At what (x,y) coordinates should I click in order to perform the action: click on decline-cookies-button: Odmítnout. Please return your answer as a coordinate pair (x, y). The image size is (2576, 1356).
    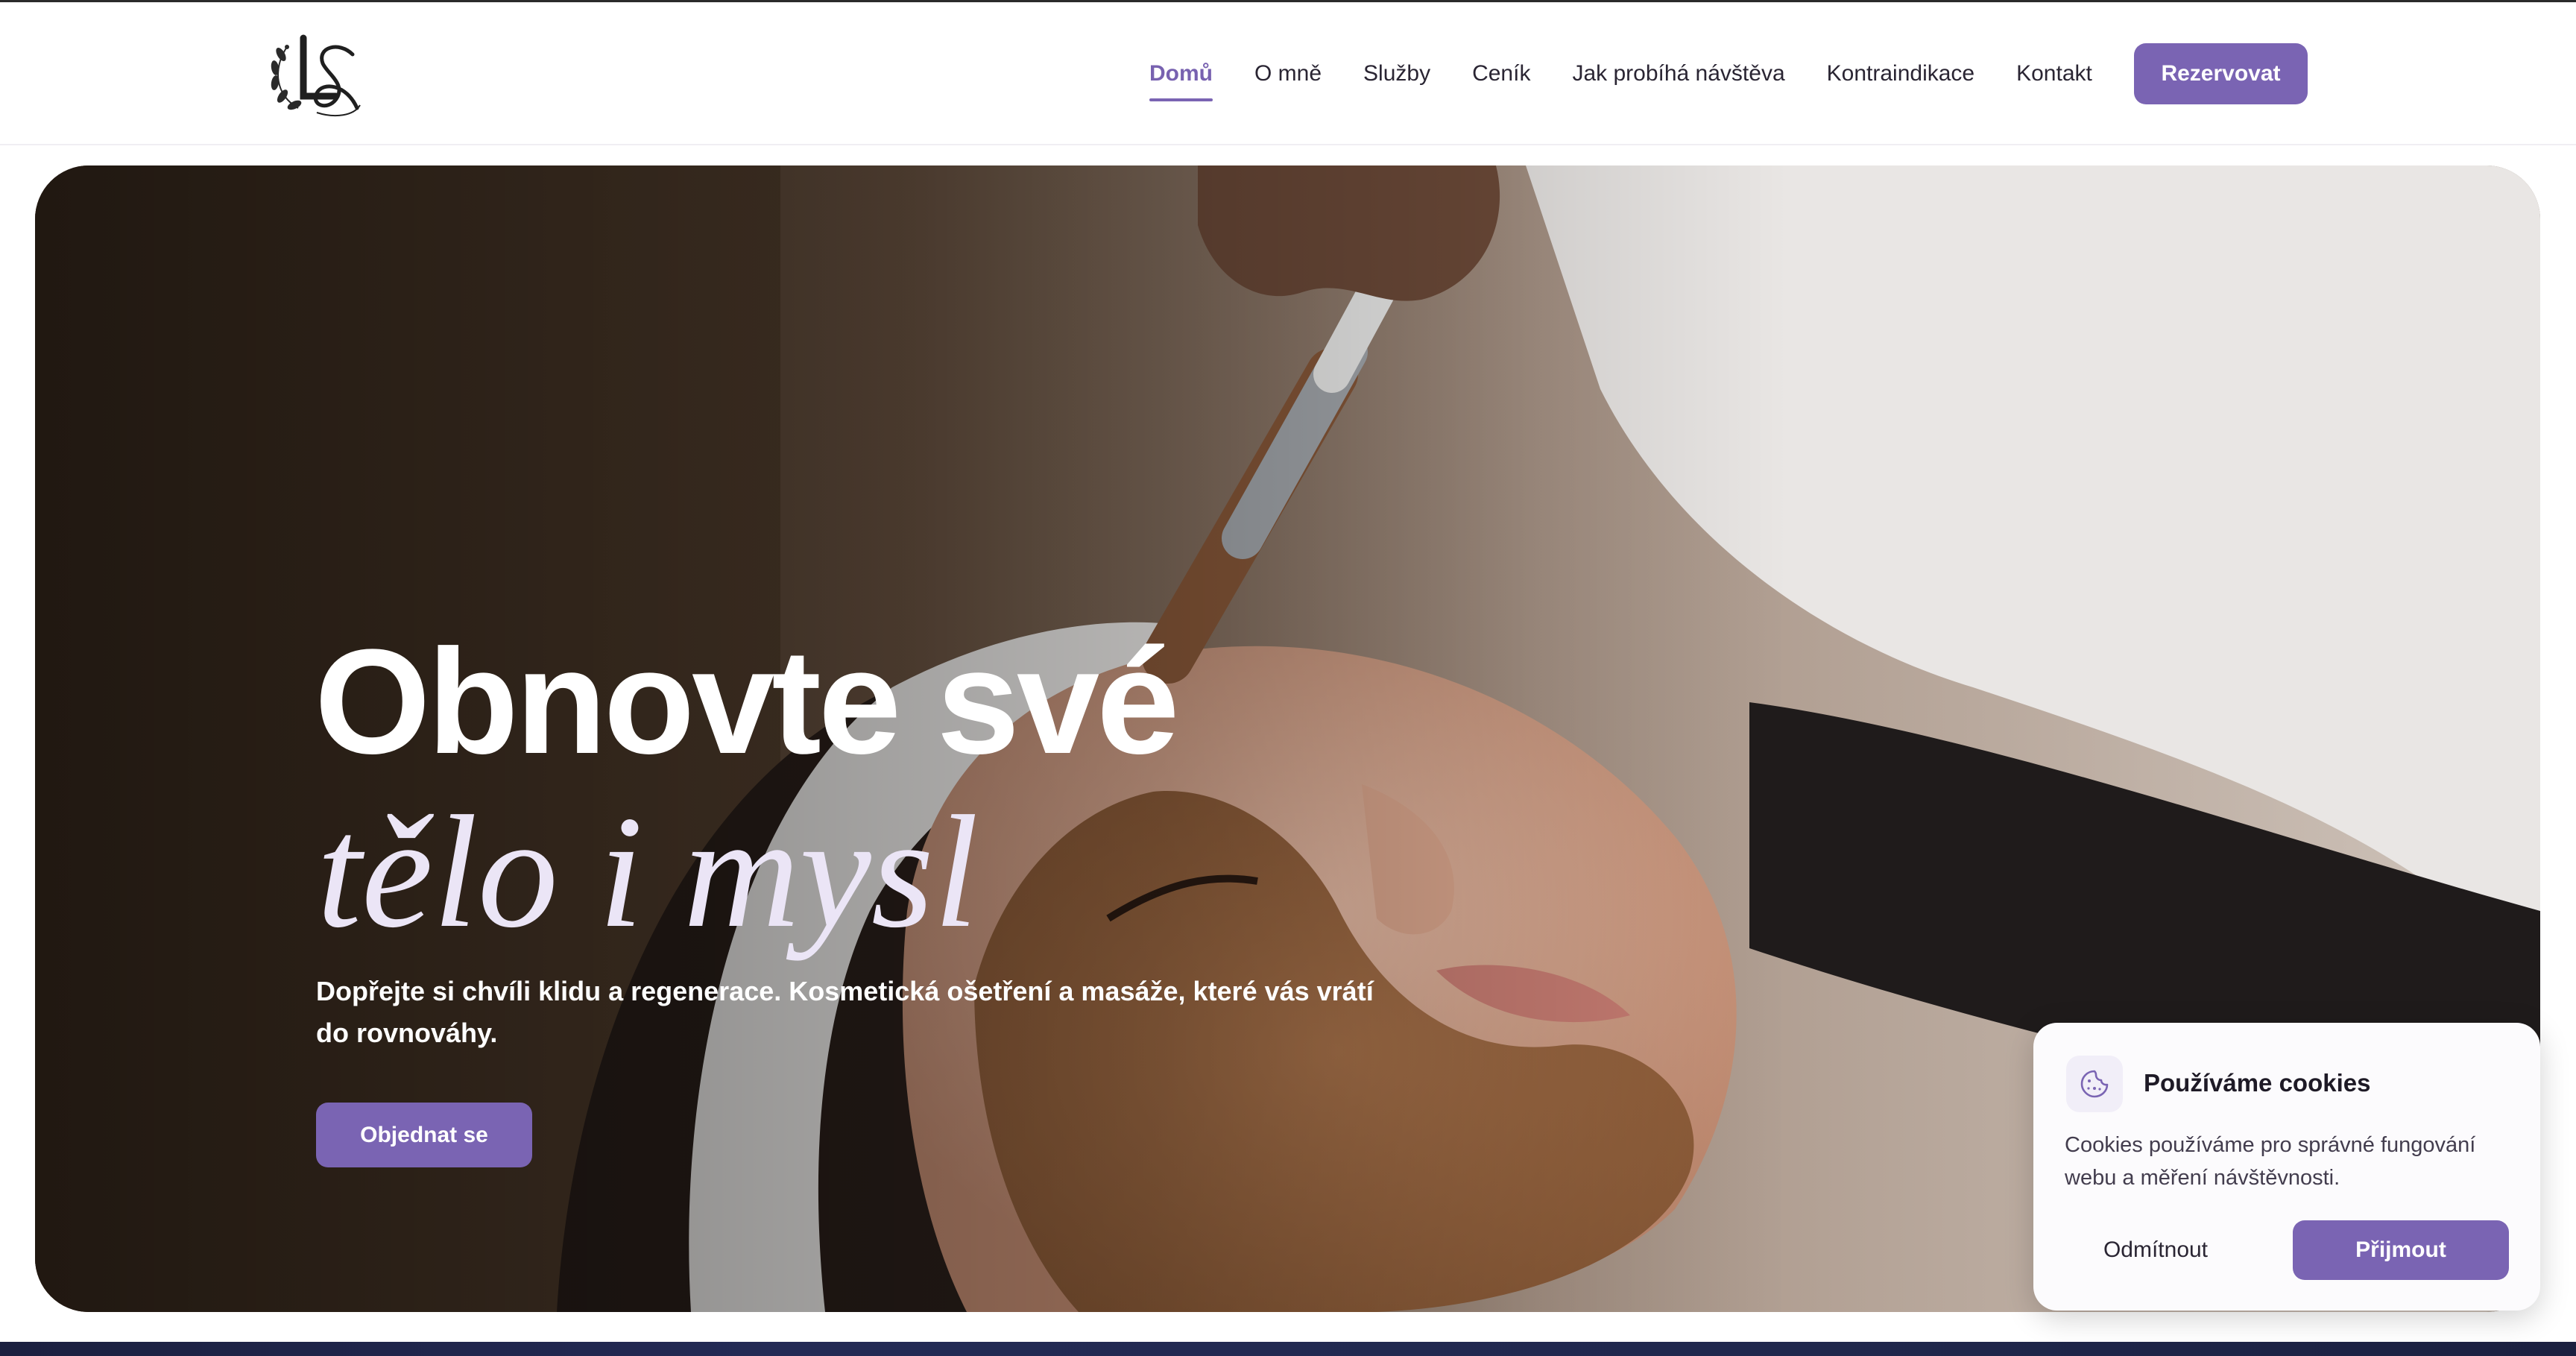
    Looking at the image, I should click on (2155, 1250).